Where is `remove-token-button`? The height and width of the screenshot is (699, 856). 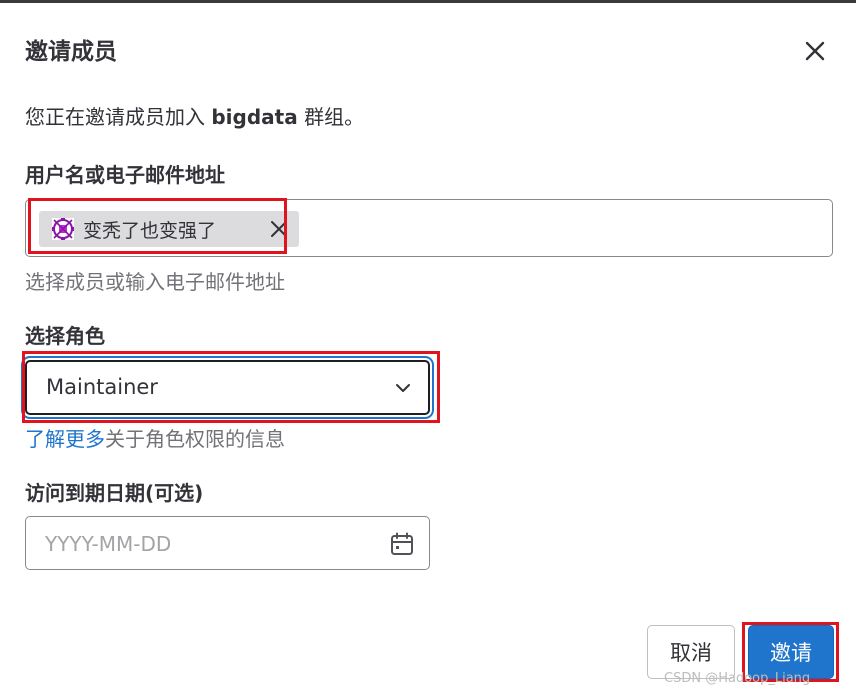 remove-token-button is located at coordinates (279, 229).